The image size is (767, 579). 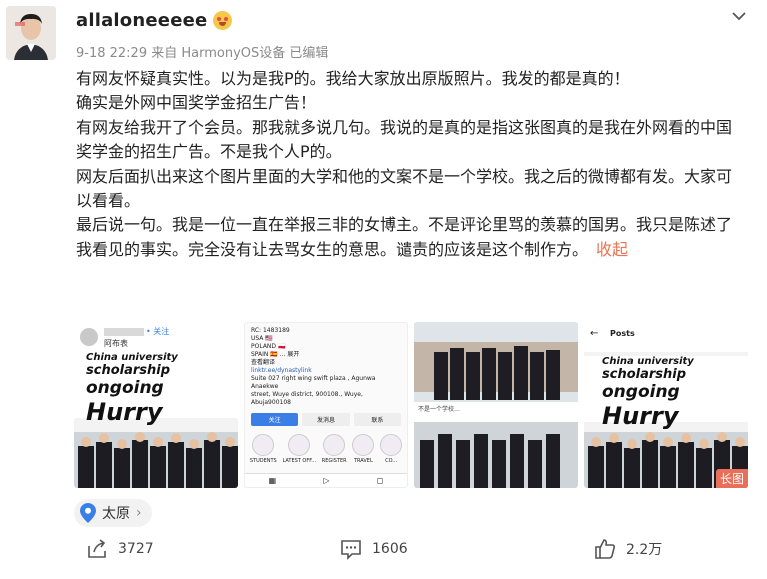 I want to click on action-bar: 3727 1606 2.2万, so click(x=383, y=556).